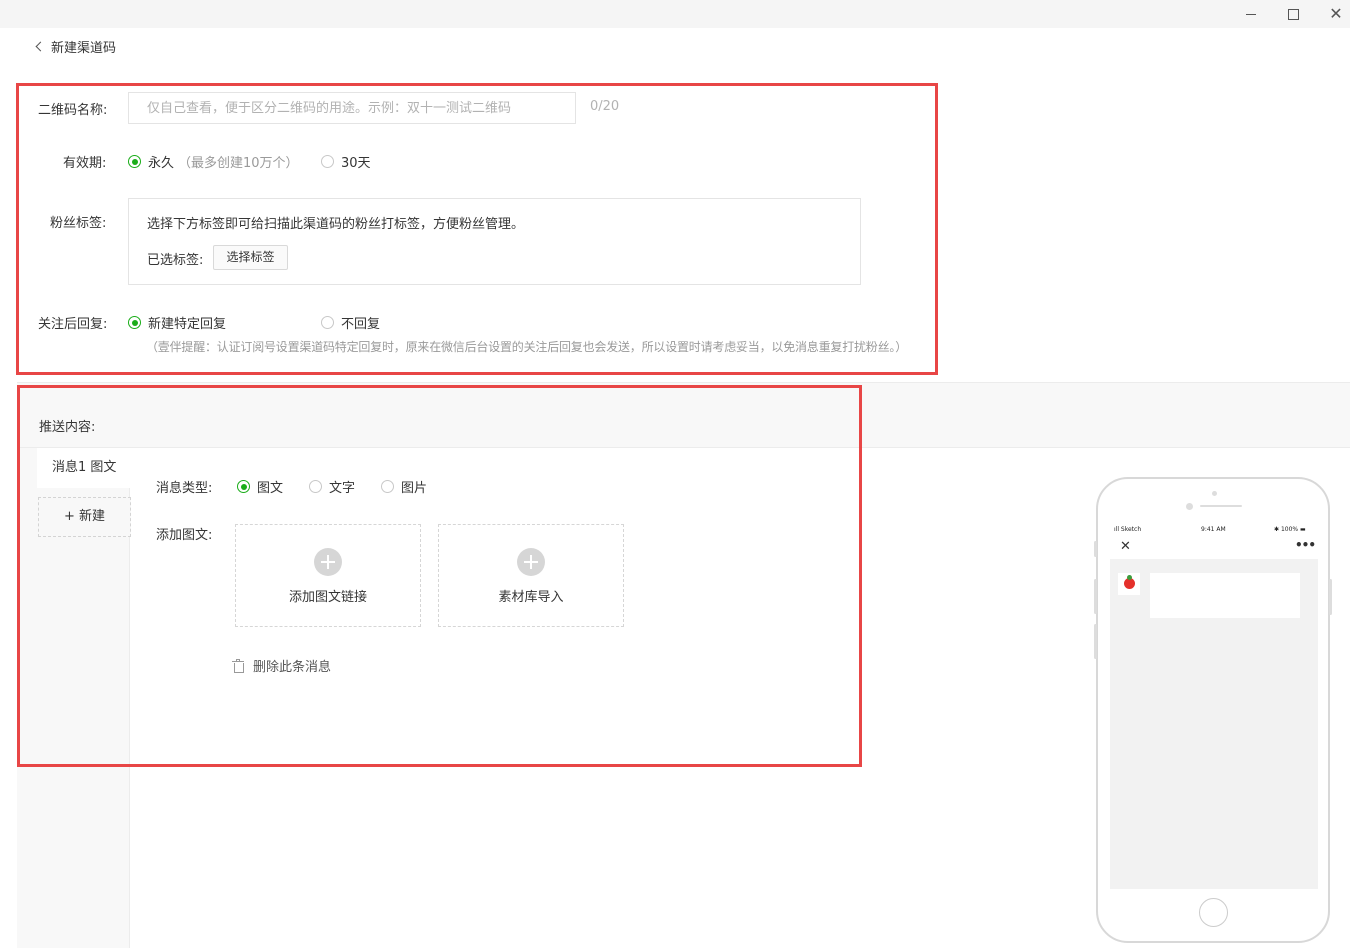 This screenshot has height=948, width=1350. I want to click on time-label: 9:41 AM, so click(1213, 529).